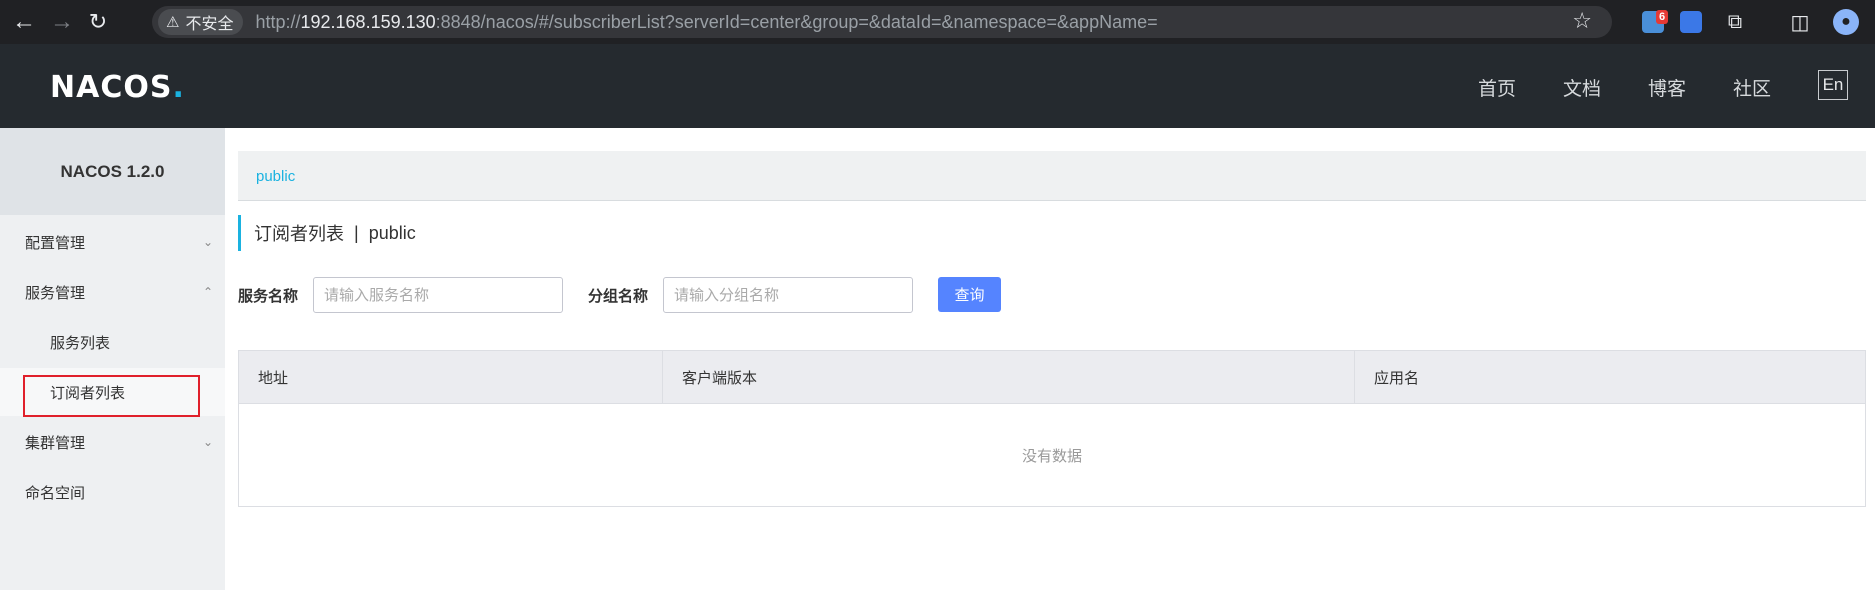 Image resolution: width=1875 pixels, height=590 pixels. I want to click on logo-text: NACOS, so click(111, 87).